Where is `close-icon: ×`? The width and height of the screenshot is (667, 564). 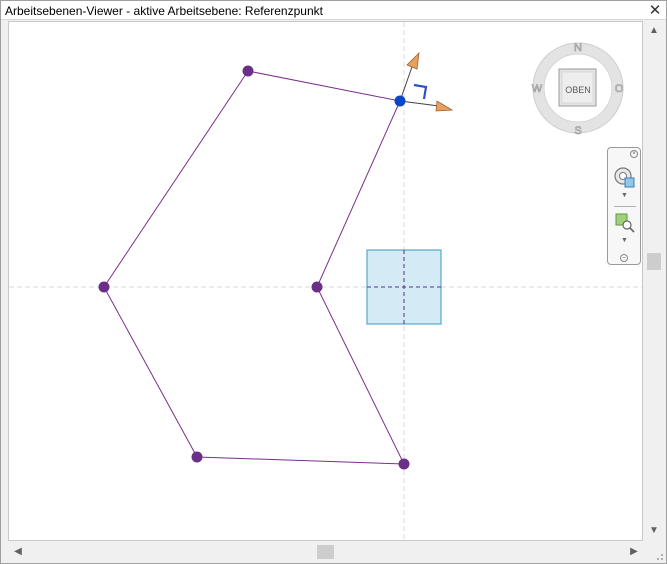
close-icon: × is located at coordinates (634, 154).